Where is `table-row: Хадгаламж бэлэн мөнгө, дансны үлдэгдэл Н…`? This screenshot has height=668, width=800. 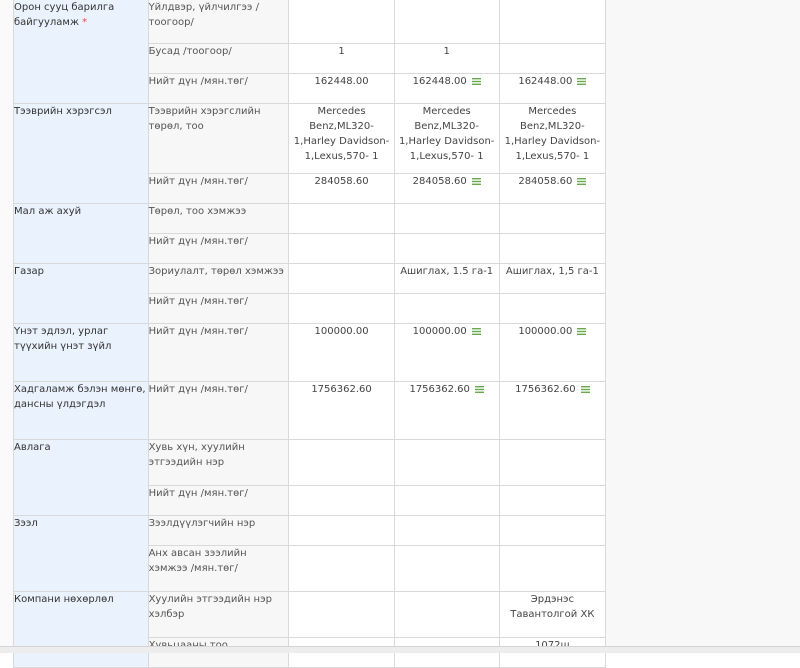
table-row: Хадгаламж бэлэн мөнгө, дансны үлдэгдэл Н… is located at coordinates (310, 410).